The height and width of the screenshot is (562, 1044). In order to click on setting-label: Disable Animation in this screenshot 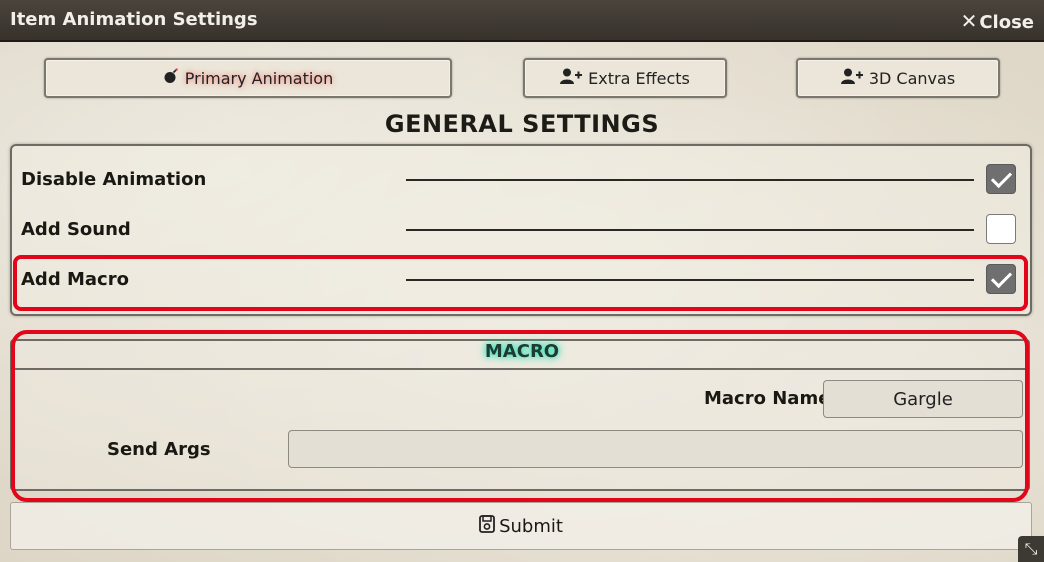, I will do `click(114, 179)`.